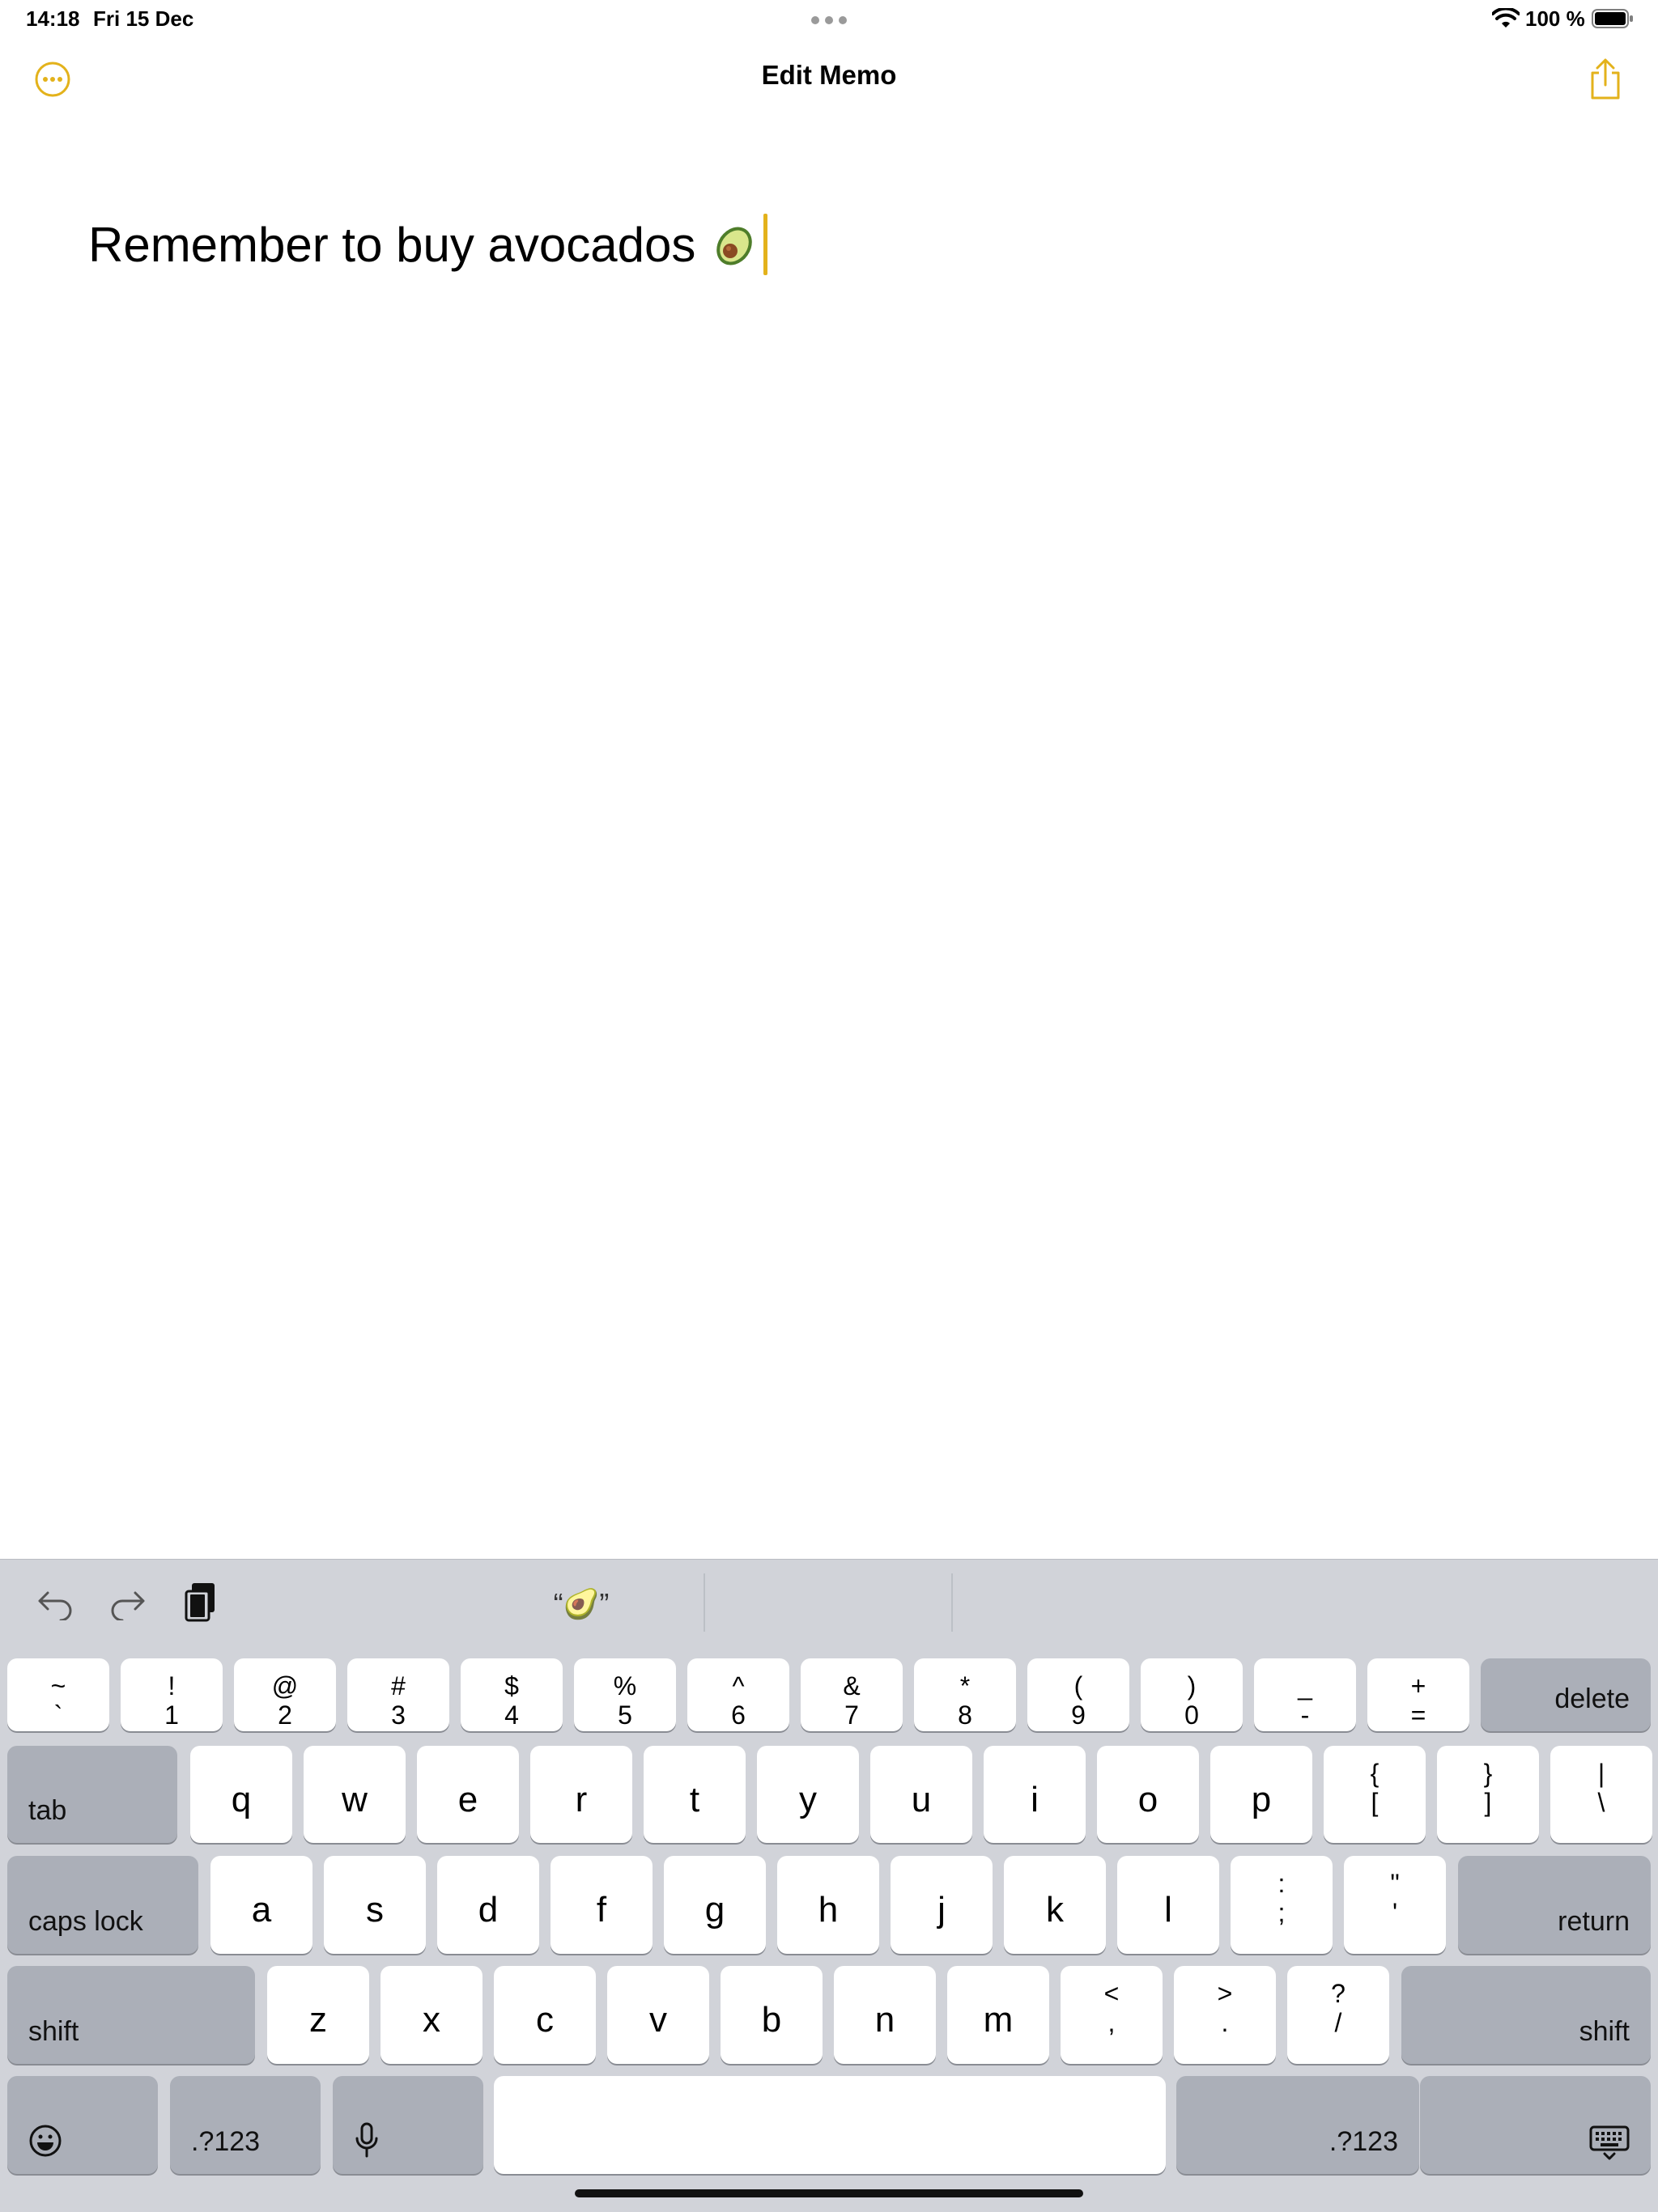 This screenshot has width=1658, height=2212. I want to click on key-symbol-1: >., so click(1225, 2015).